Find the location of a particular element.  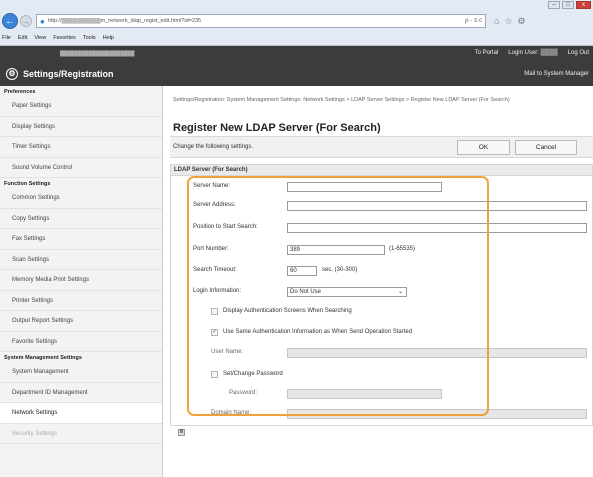

logout-link: Log Out is located at coordinates (578, 53).